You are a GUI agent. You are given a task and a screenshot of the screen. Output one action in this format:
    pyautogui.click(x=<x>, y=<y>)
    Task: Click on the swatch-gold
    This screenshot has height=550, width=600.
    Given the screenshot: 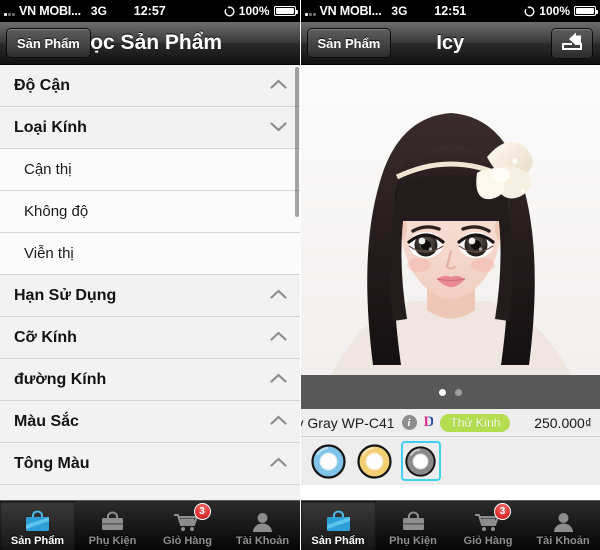 What is the action you would take?
    pyautogui.click(x=375, y=461)
    